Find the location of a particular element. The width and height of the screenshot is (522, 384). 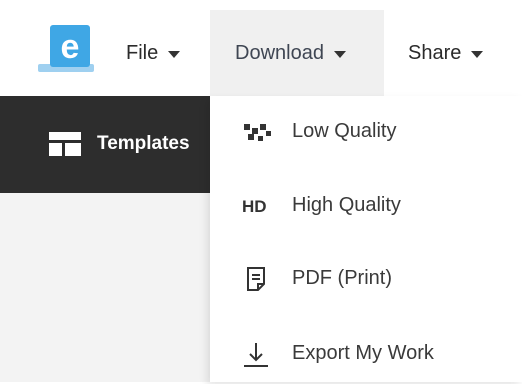

share-menu-button: Share is located at coordinates (446, 53).